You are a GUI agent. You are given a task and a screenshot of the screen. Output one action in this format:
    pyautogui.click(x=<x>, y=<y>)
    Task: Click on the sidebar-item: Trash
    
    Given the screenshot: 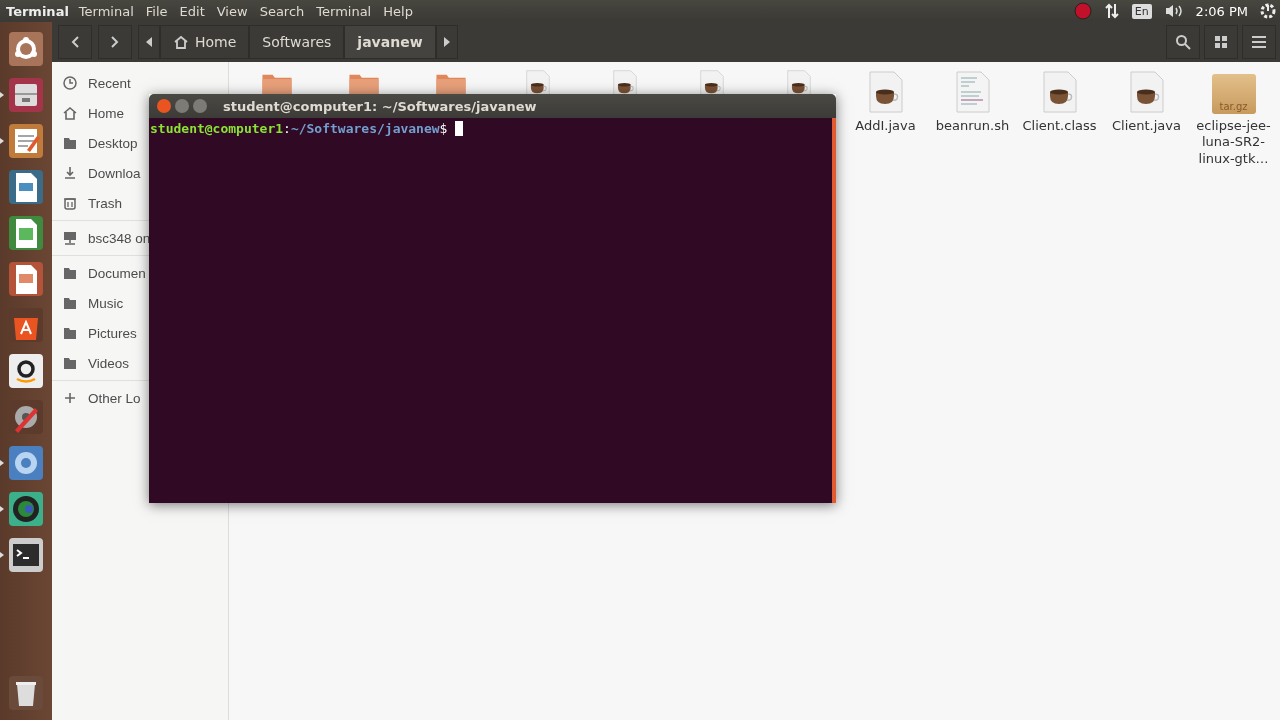 What is the action you would take?
    pyautogui.click(x=92, y=203)
    